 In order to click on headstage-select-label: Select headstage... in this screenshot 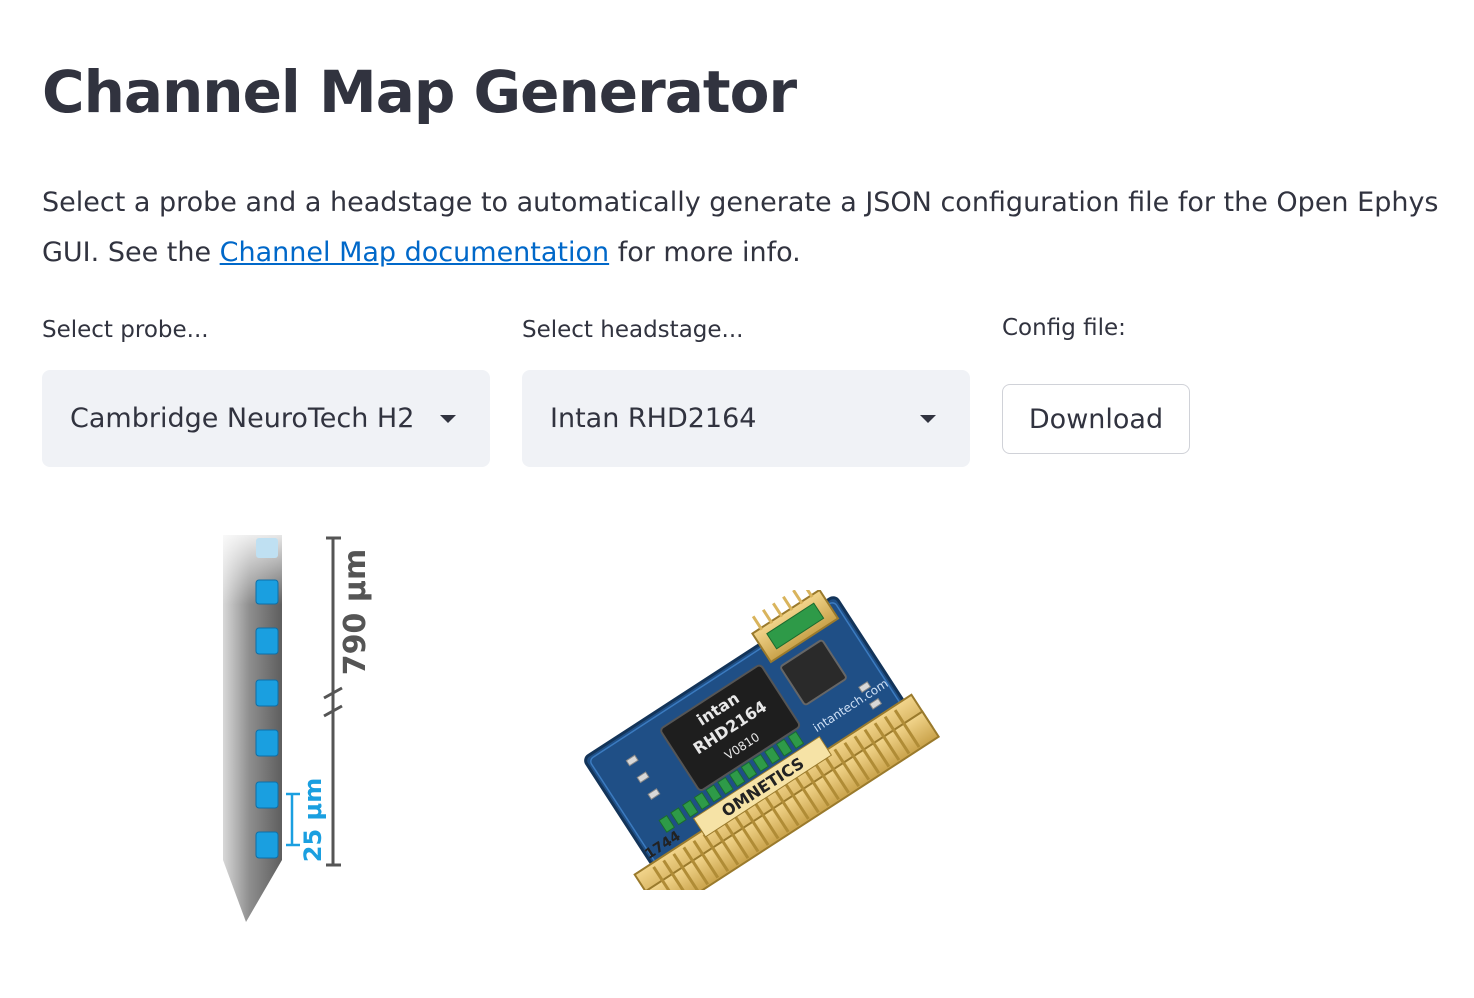, I will do `click(633, 330)`.